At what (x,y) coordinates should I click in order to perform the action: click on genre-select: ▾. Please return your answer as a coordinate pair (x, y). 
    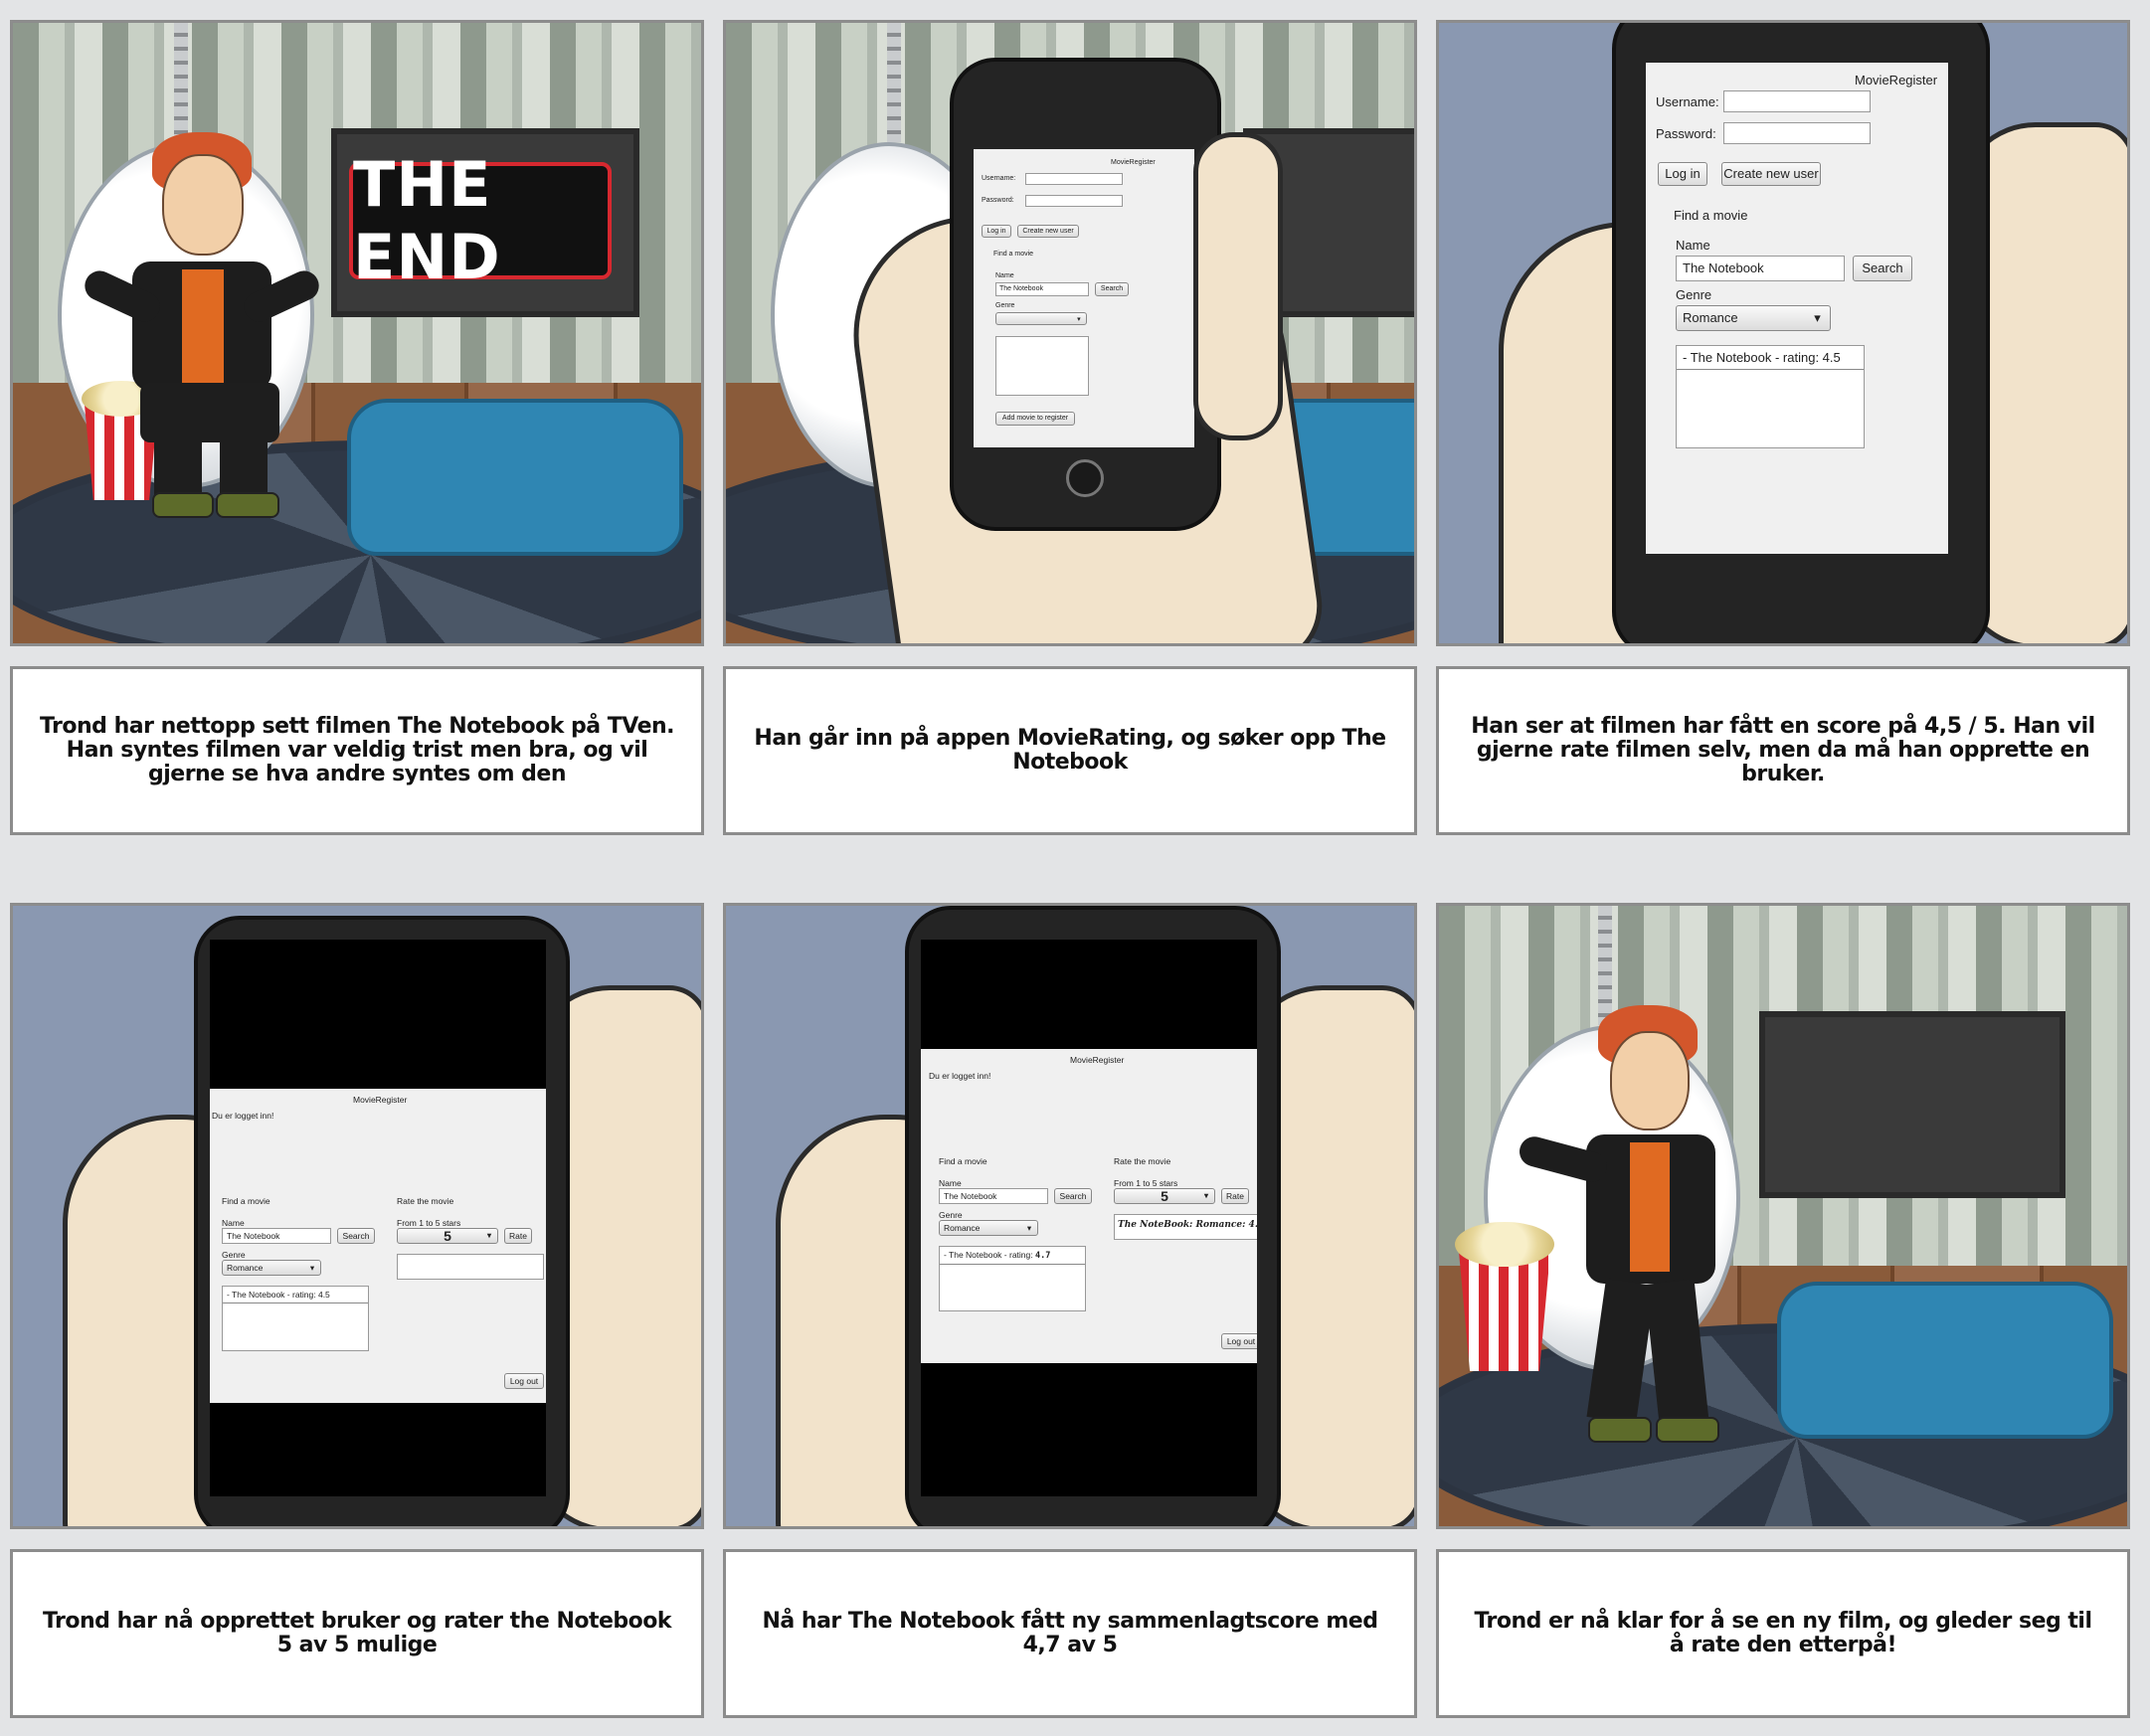
    Looking at the image, I should click on (1041, 319).